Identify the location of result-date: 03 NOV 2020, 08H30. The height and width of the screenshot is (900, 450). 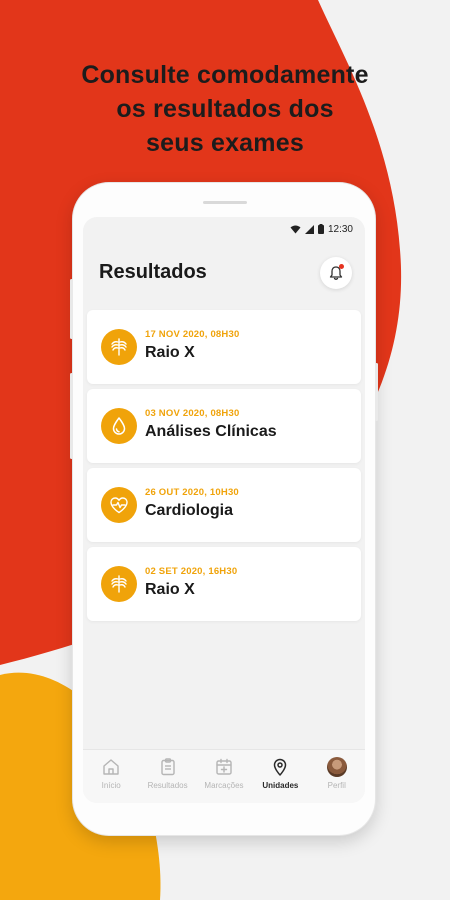
(192, 413).